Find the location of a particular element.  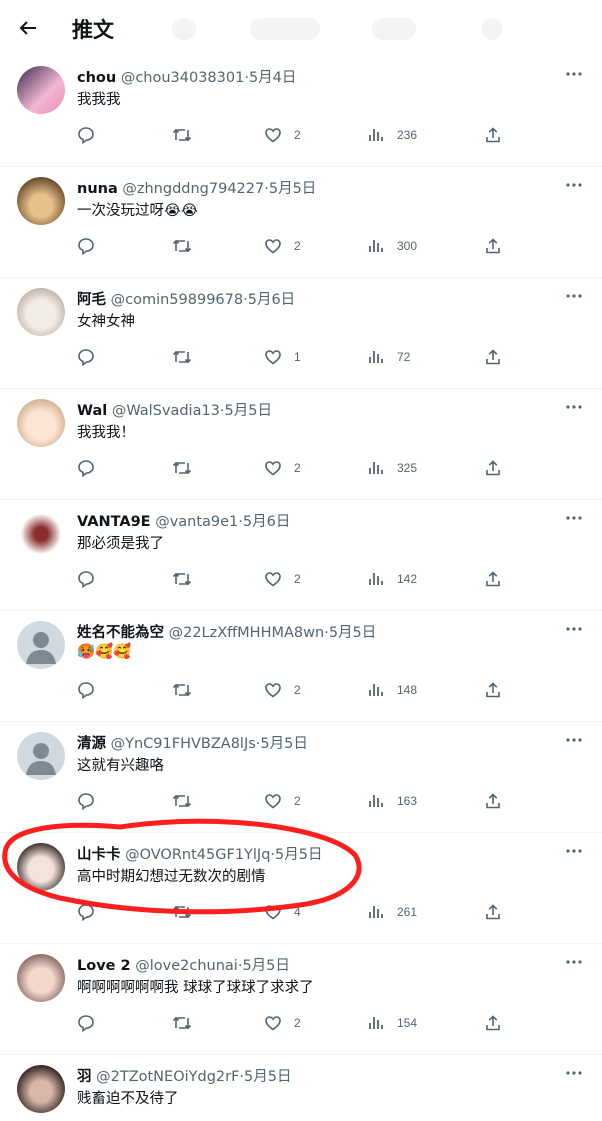

tweet-date: 5月4日 is located at coordinates (272, 78).